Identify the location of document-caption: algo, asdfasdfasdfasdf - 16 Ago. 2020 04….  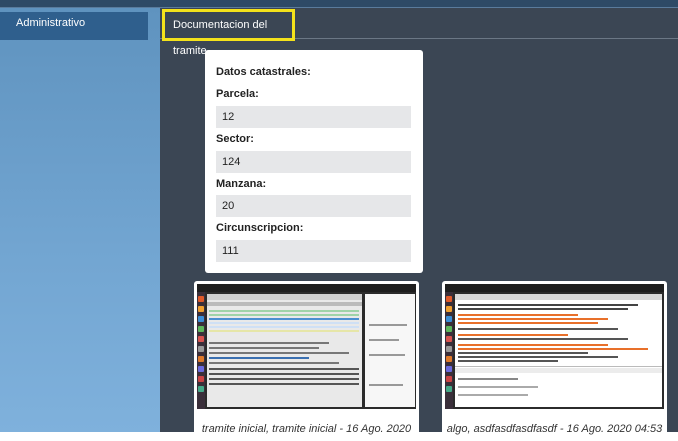
(554, 429).